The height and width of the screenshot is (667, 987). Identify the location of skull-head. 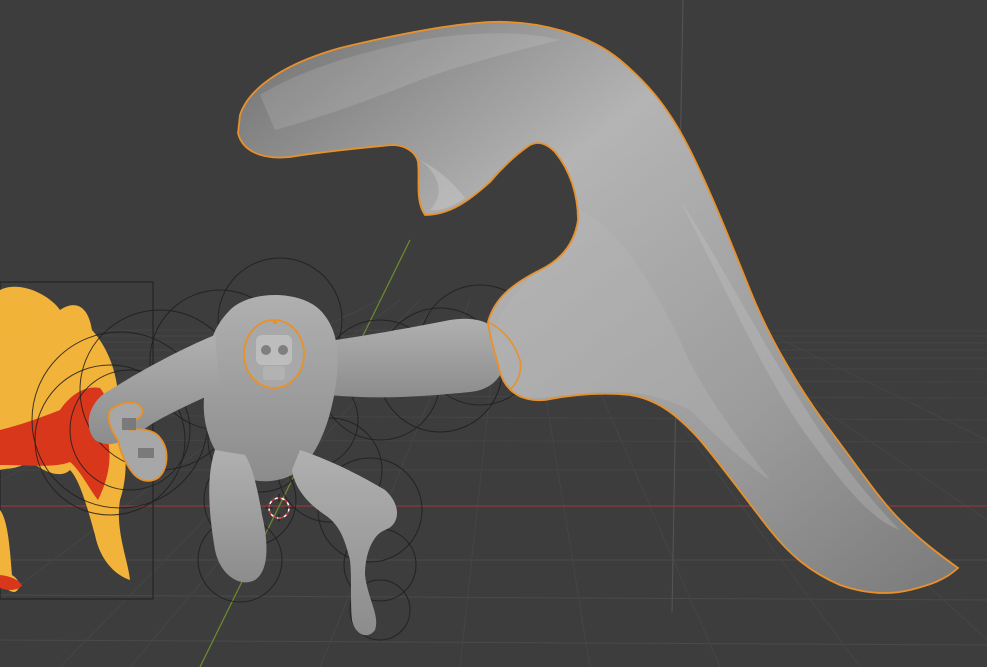
(274, 354).